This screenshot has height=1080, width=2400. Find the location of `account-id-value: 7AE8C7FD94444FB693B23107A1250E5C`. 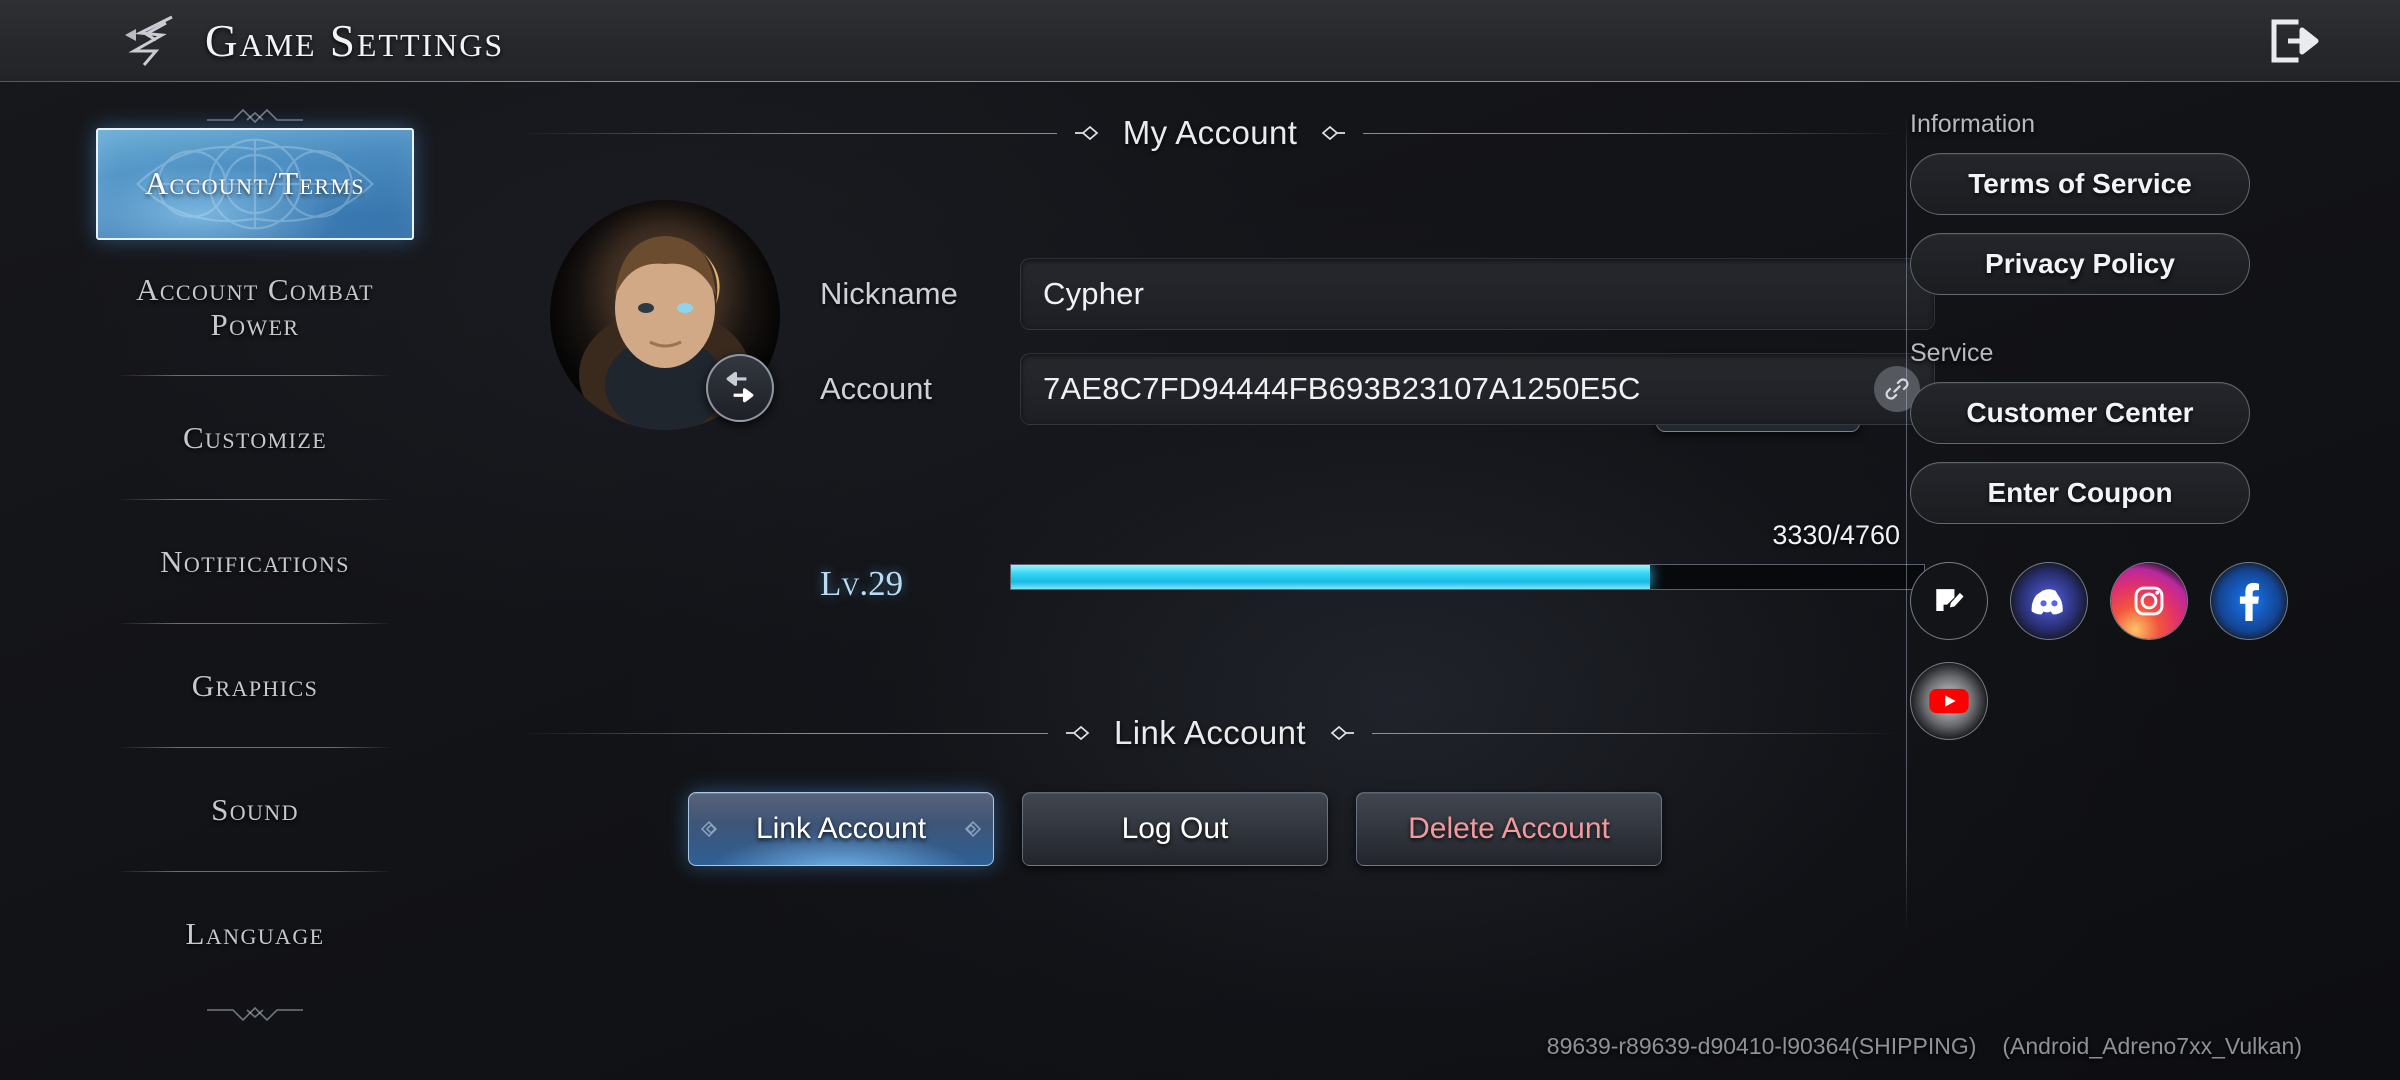

account-id-value: 7AE8C7FD94444FB693B23107A1250E5C is located at coordinates (1342, 388).